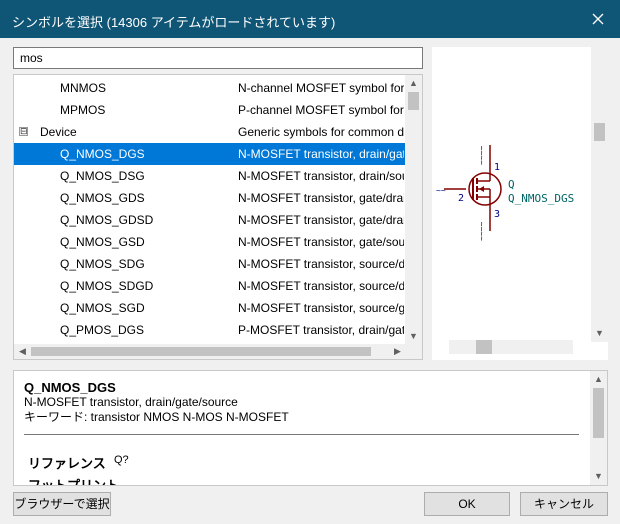  What do you see at coordinates (397, 351) in the screenshot?
I see `scroll-right-icon: ▶` at bounding box center [397, 351].